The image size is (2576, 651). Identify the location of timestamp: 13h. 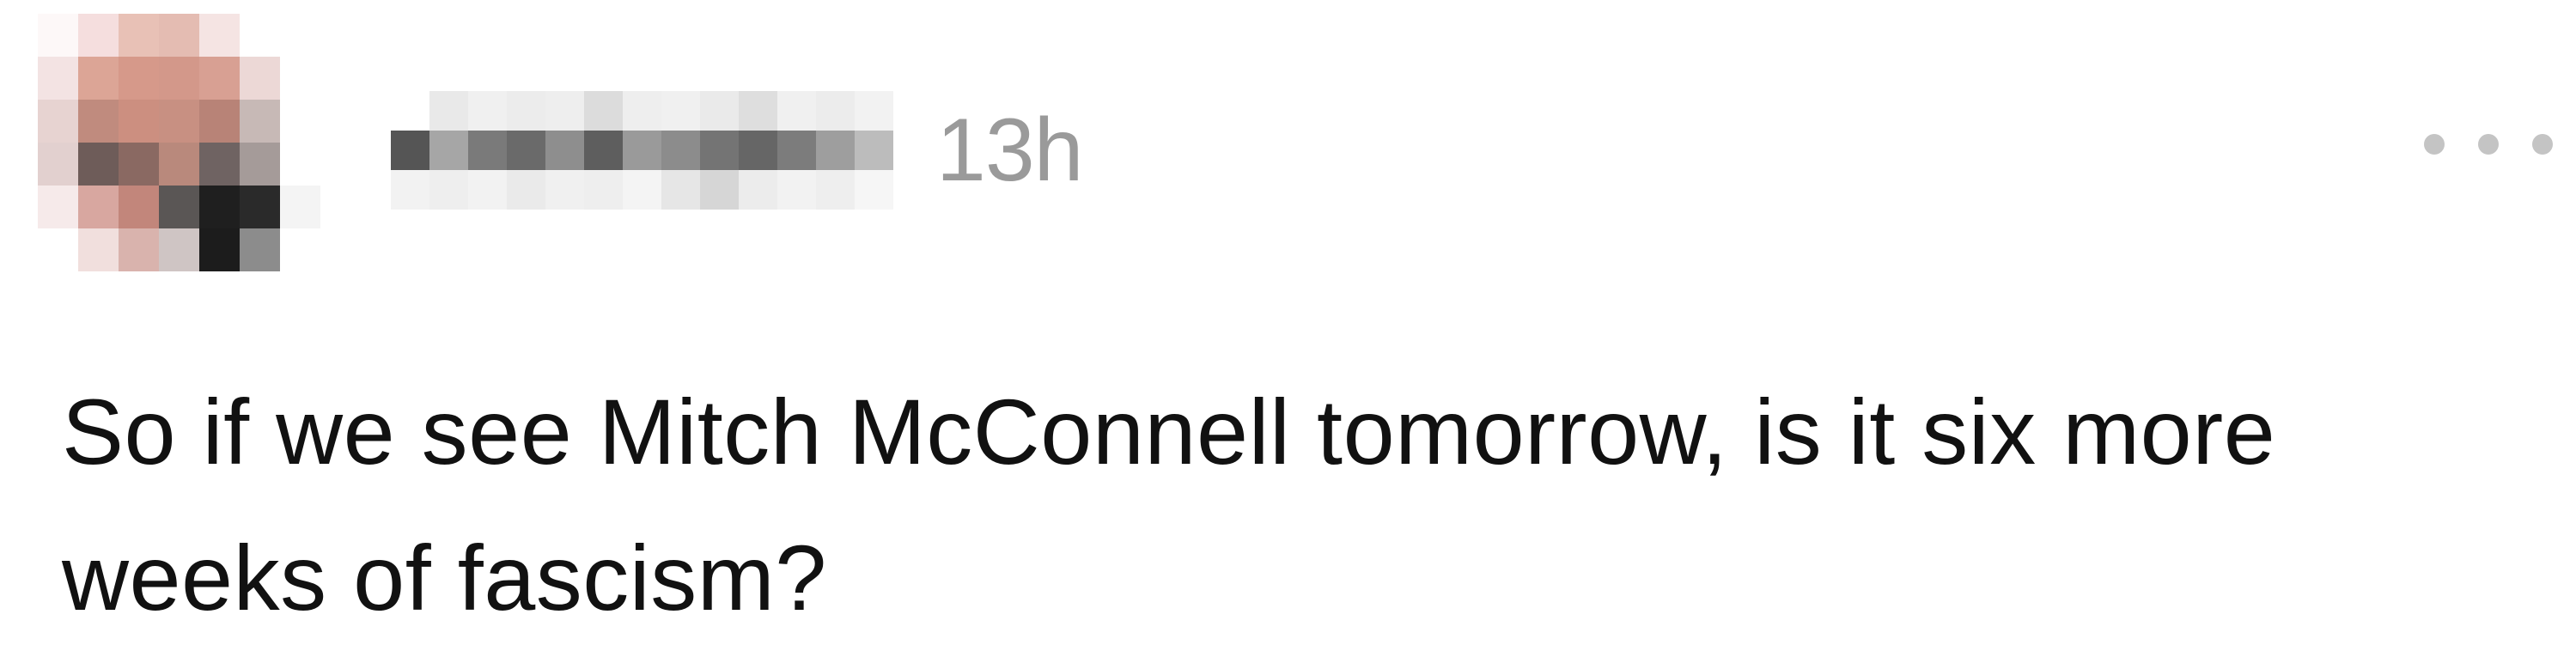
(1010, 150).